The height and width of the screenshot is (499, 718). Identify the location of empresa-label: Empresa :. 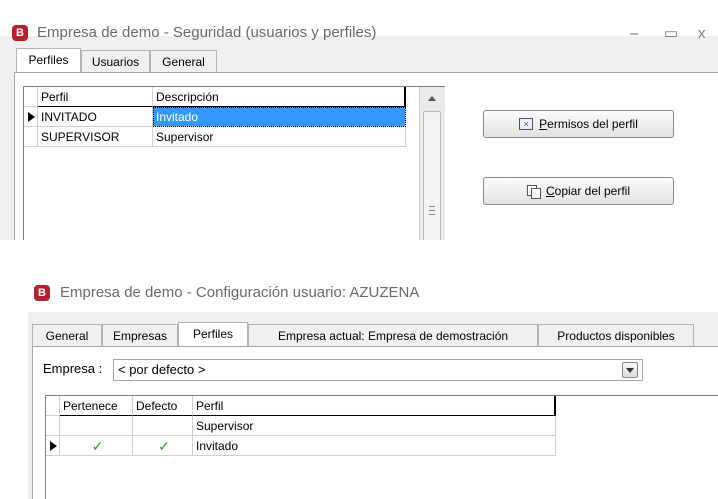
(73, 368).